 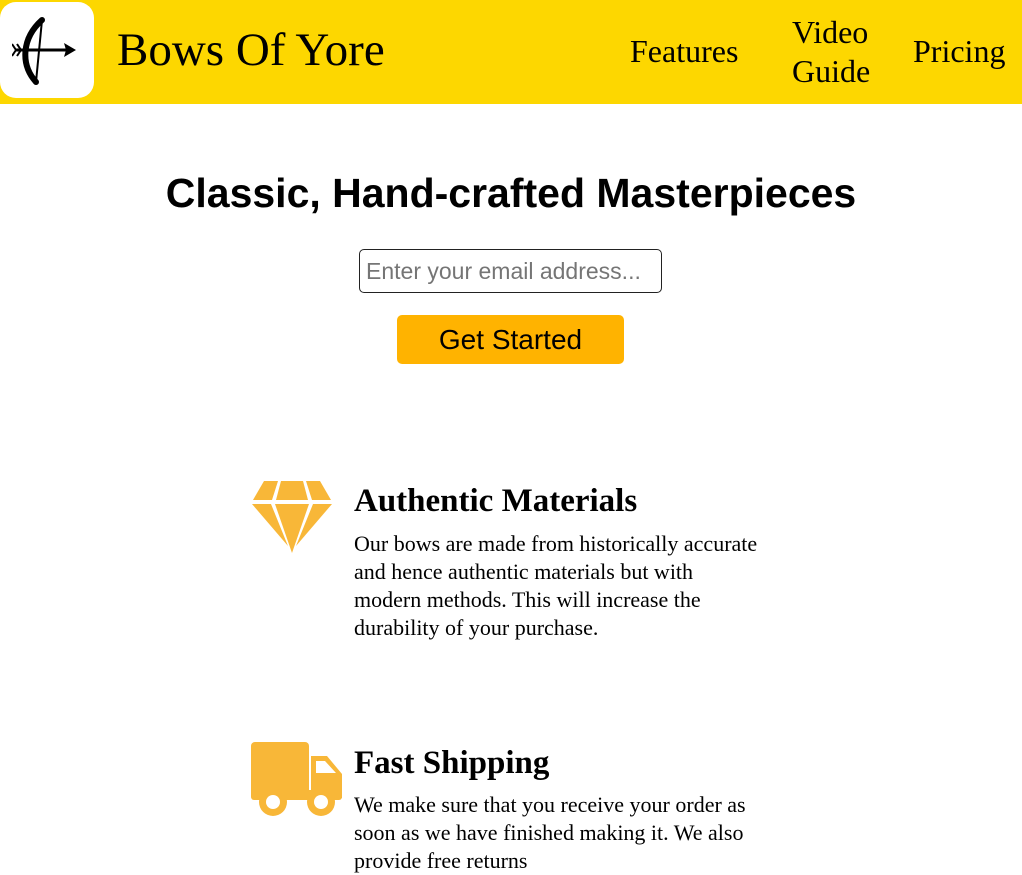 I want to click on logo, so click(x=47, y=50).